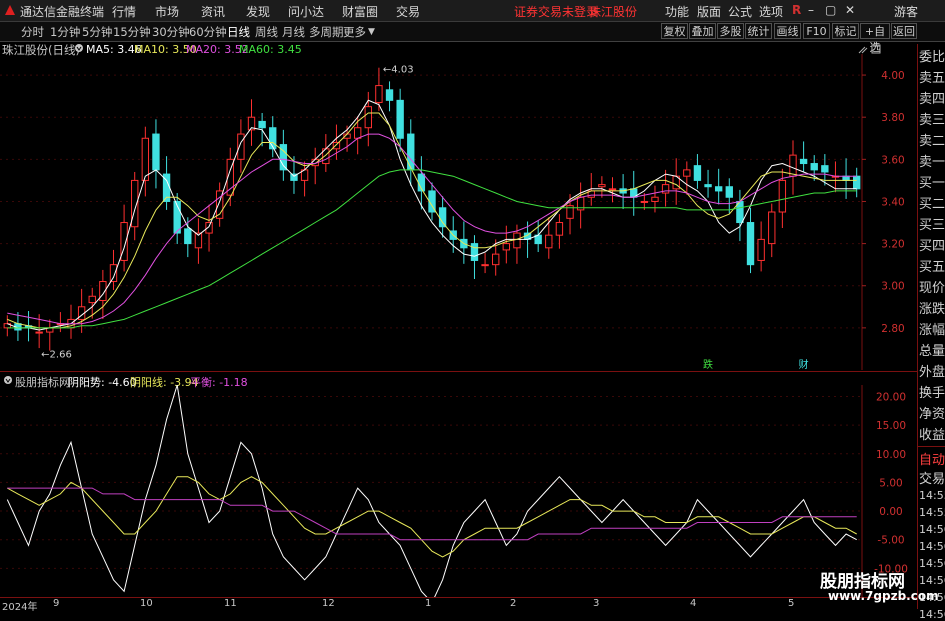 This screenshot has height=621, width=945. I want to click on menu-item-caifuquan: 财富圈, so click(360, 11).